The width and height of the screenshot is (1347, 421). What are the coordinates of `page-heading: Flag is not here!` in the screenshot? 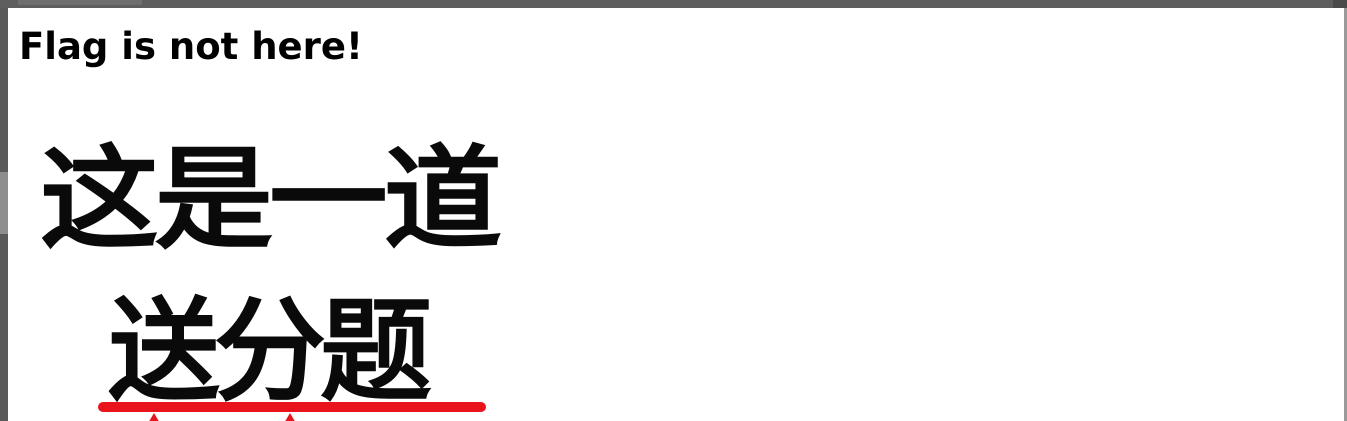 It's located at (191, 46).